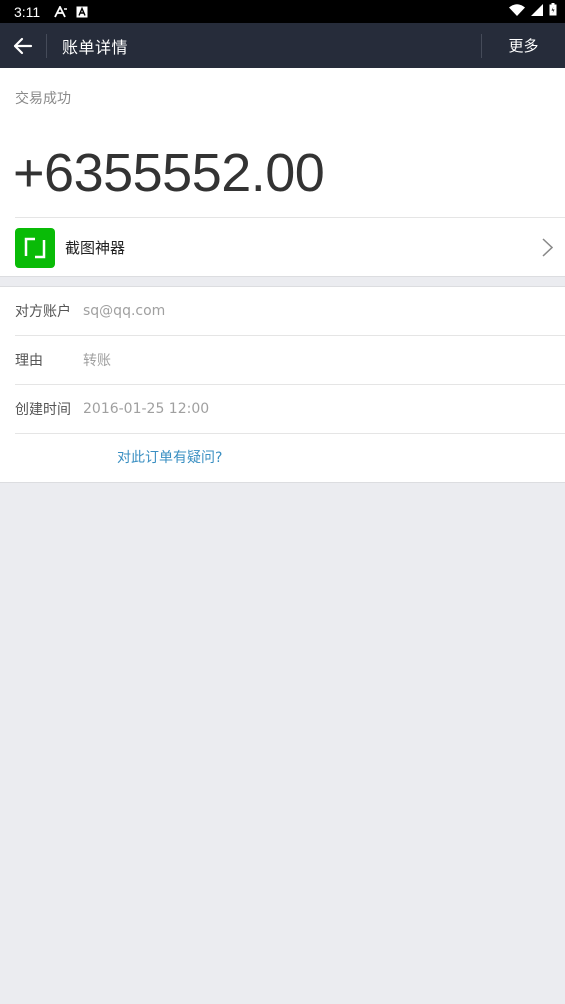 This screenshot has width=565, height=1004. I want to click on title-divider, so click(46, 45).